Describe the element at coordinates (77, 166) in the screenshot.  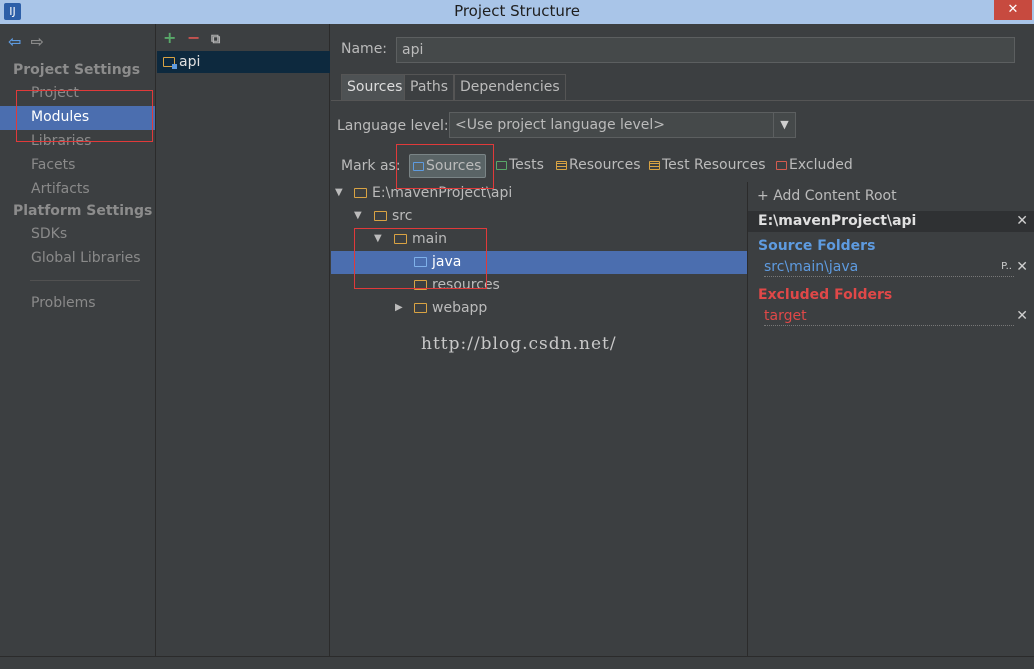
I see `sidebar-item-facets: Facets` at that location.